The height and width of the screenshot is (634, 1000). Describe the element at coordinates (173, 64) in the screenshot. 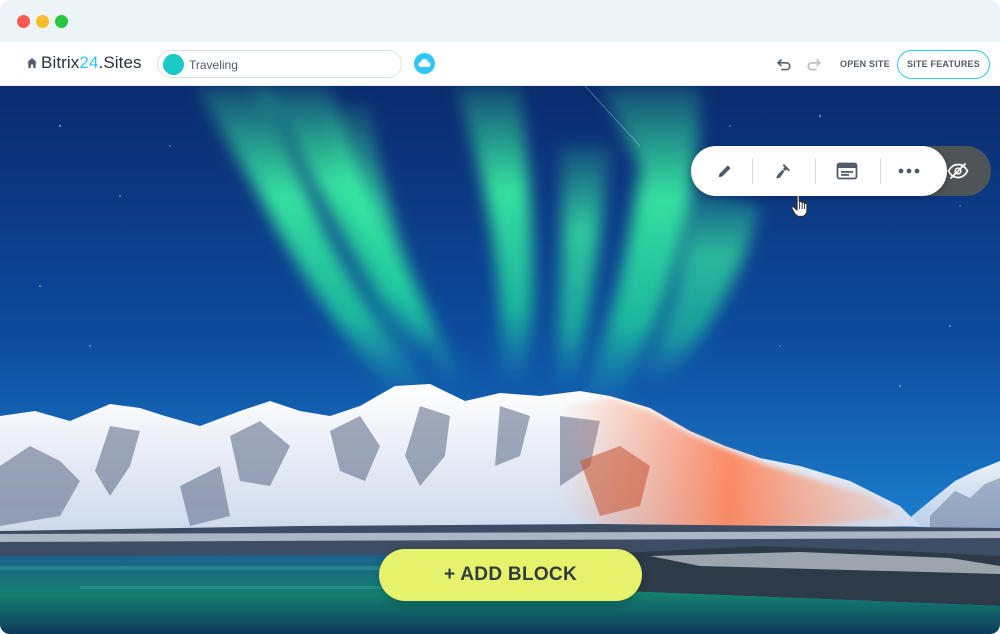

I see `site-avatar` at that location.